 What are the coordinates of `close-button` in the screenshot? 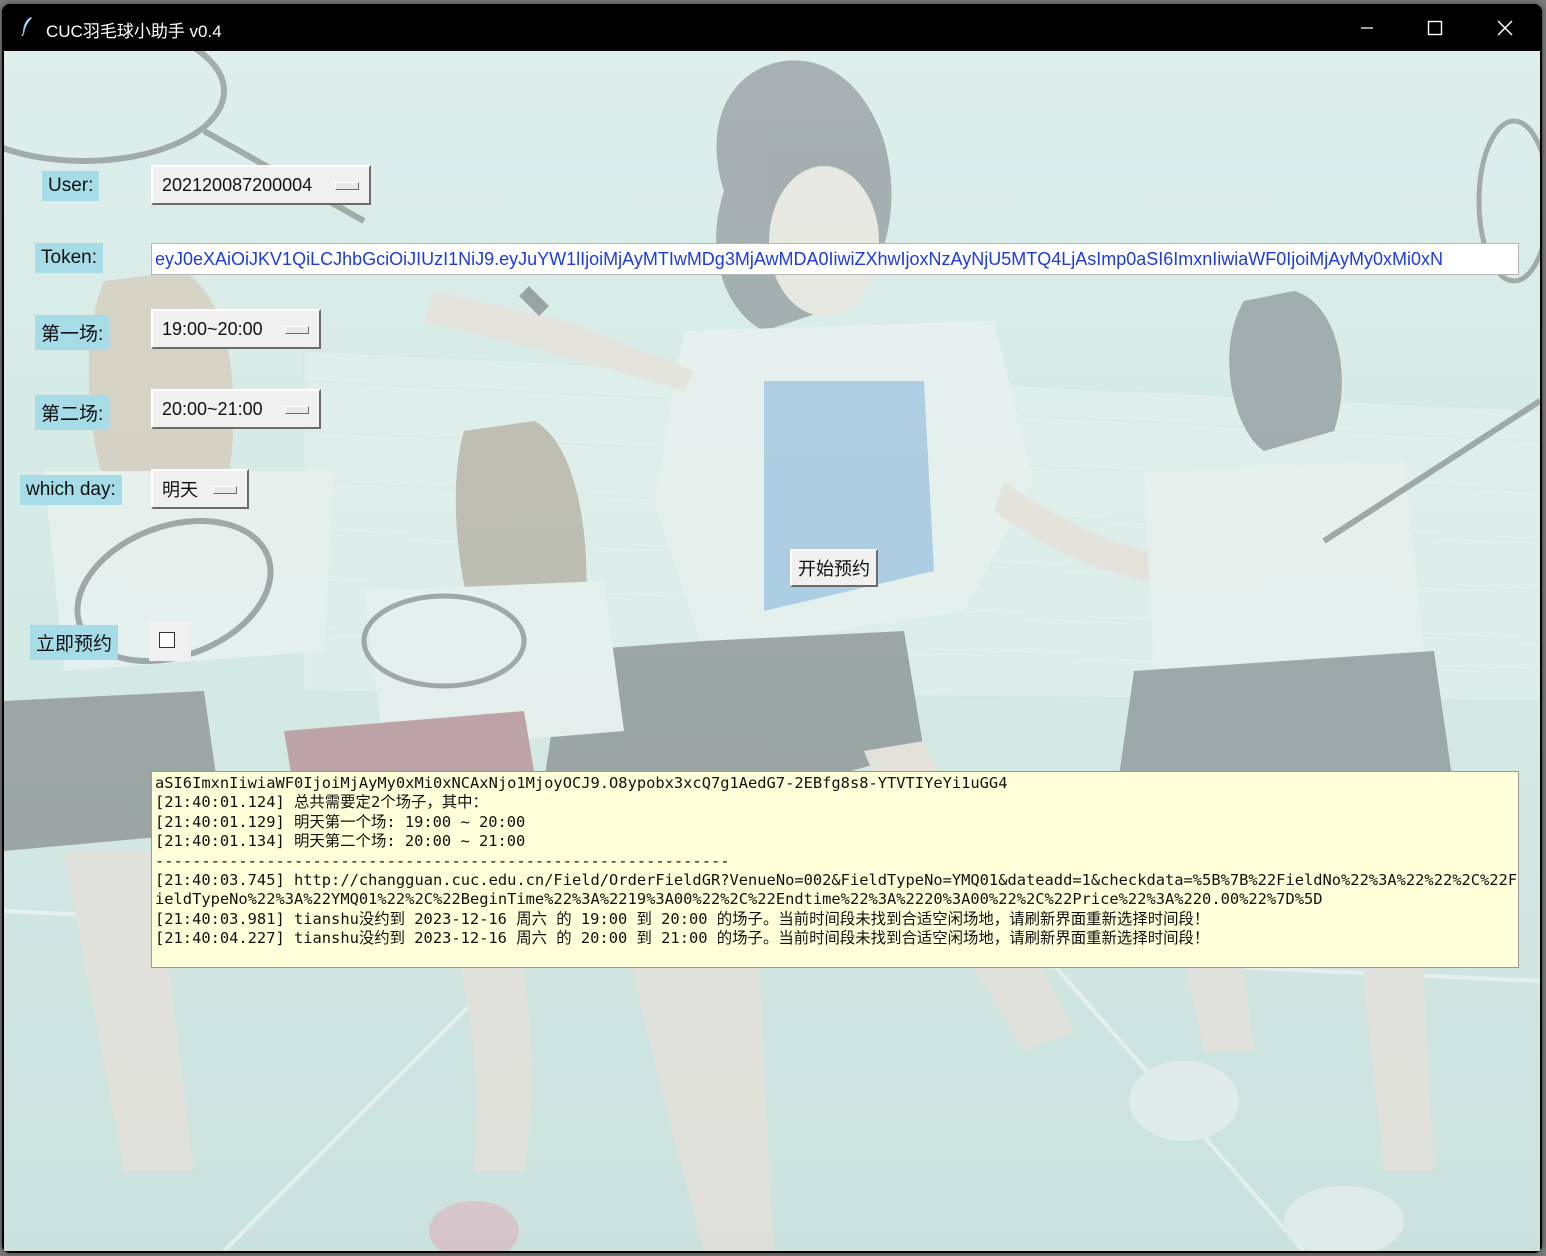 It's located at (1505, 27).